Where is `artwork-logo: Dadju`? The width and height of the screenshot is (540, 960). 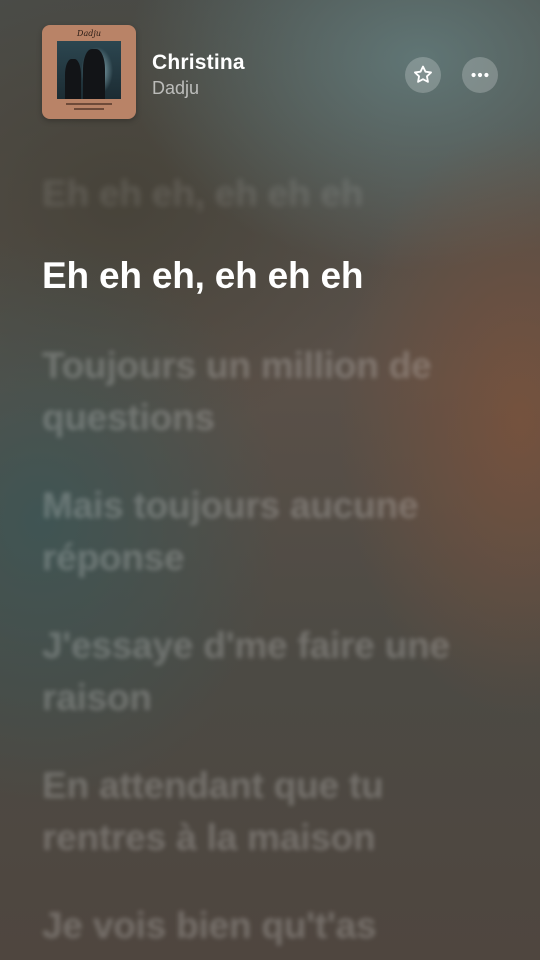
artwork-logo: Dadju is located at coordinates (89, 33).